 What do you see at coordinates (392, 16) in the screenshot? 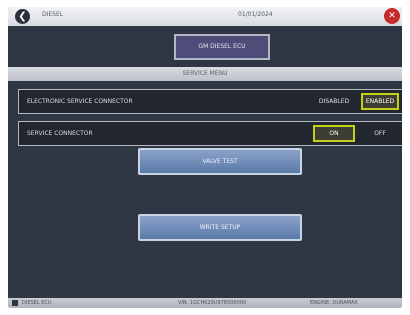
I see `close-x-icon: ✕` at bounding box center [392, 16].